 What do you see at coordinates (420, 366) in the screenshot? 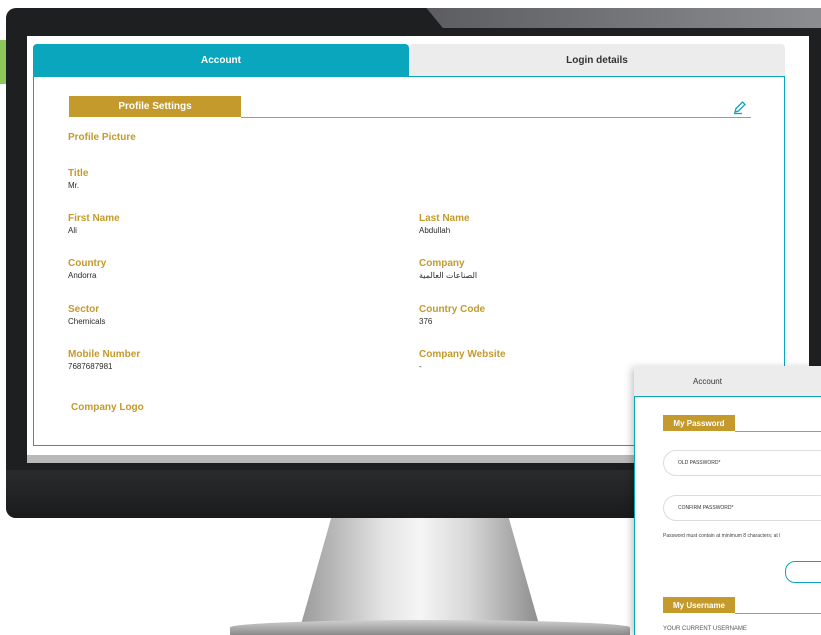
I see `company-website-value: -` at bounding box center [420, 366].